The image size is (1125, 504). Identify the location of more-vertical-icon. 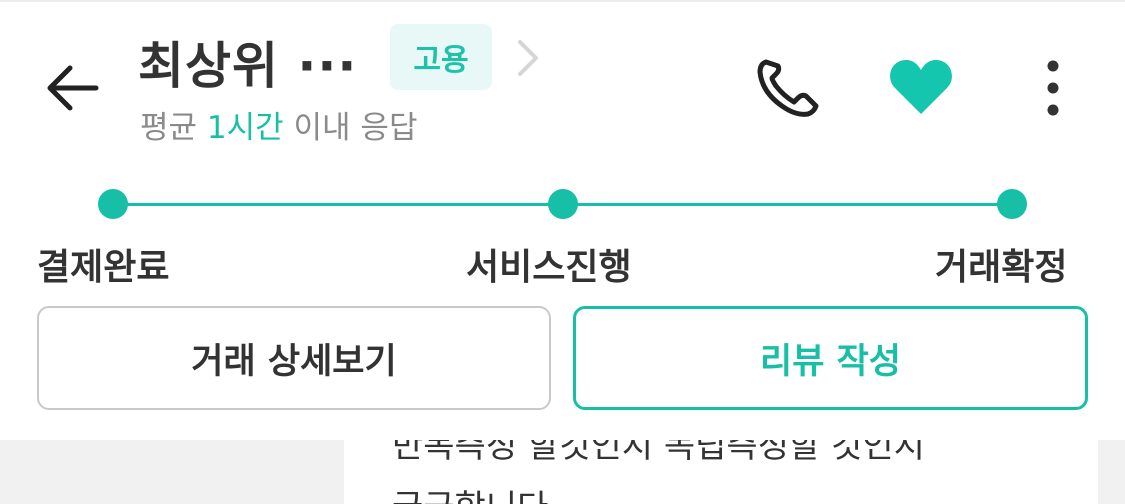
(1053, 88).